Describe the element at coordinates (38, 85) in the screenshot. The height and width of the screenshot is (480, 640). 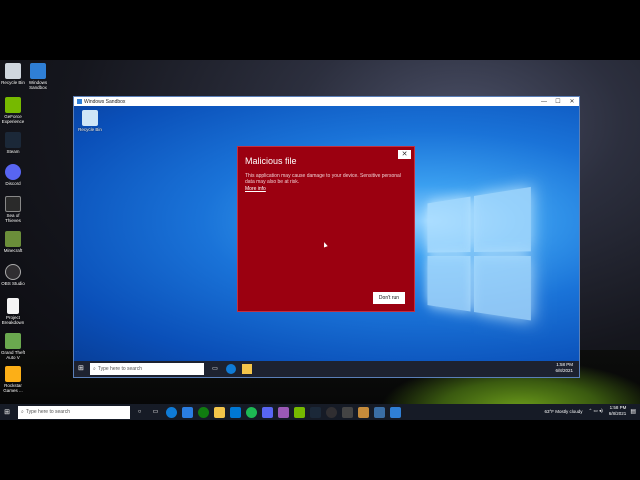
I see `desktop-icon-label: Windows Sandbox` at that location.